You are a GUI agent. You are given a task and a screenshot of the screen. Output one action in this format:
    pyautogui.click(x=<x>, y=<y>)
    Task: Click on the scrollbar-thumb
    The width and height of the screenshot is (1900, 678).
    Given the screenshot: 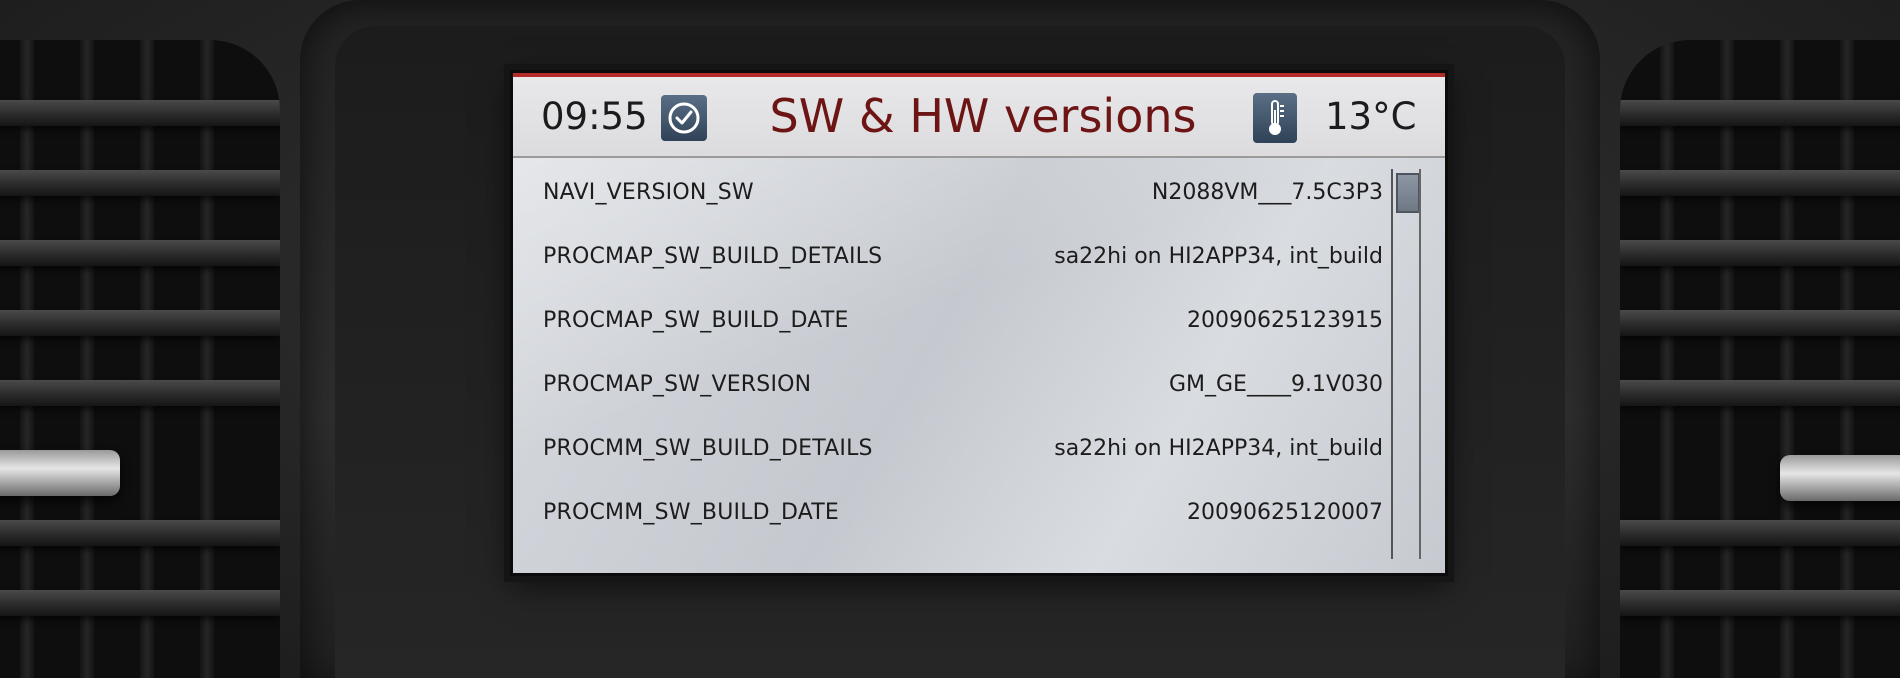 What is the action you would take?
    pyautogui.click(x=1408, y=193)
    